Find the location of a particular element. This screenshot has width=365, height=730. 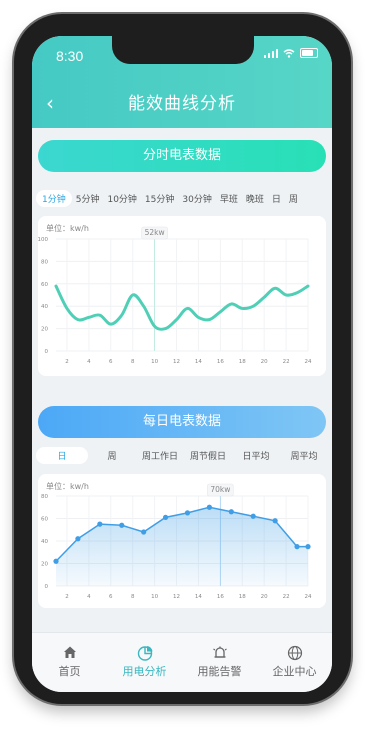

chart2-ytick-4: 80 is located at coordinates (44, 497).